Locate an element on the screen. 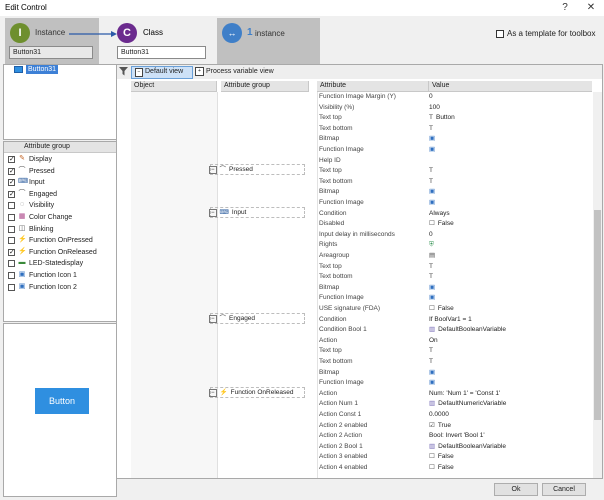 The height and width of the screenshot is (500, 604). attribute-group-item: ✓ ⌒ Engaged is located at coordinates (61, 195).